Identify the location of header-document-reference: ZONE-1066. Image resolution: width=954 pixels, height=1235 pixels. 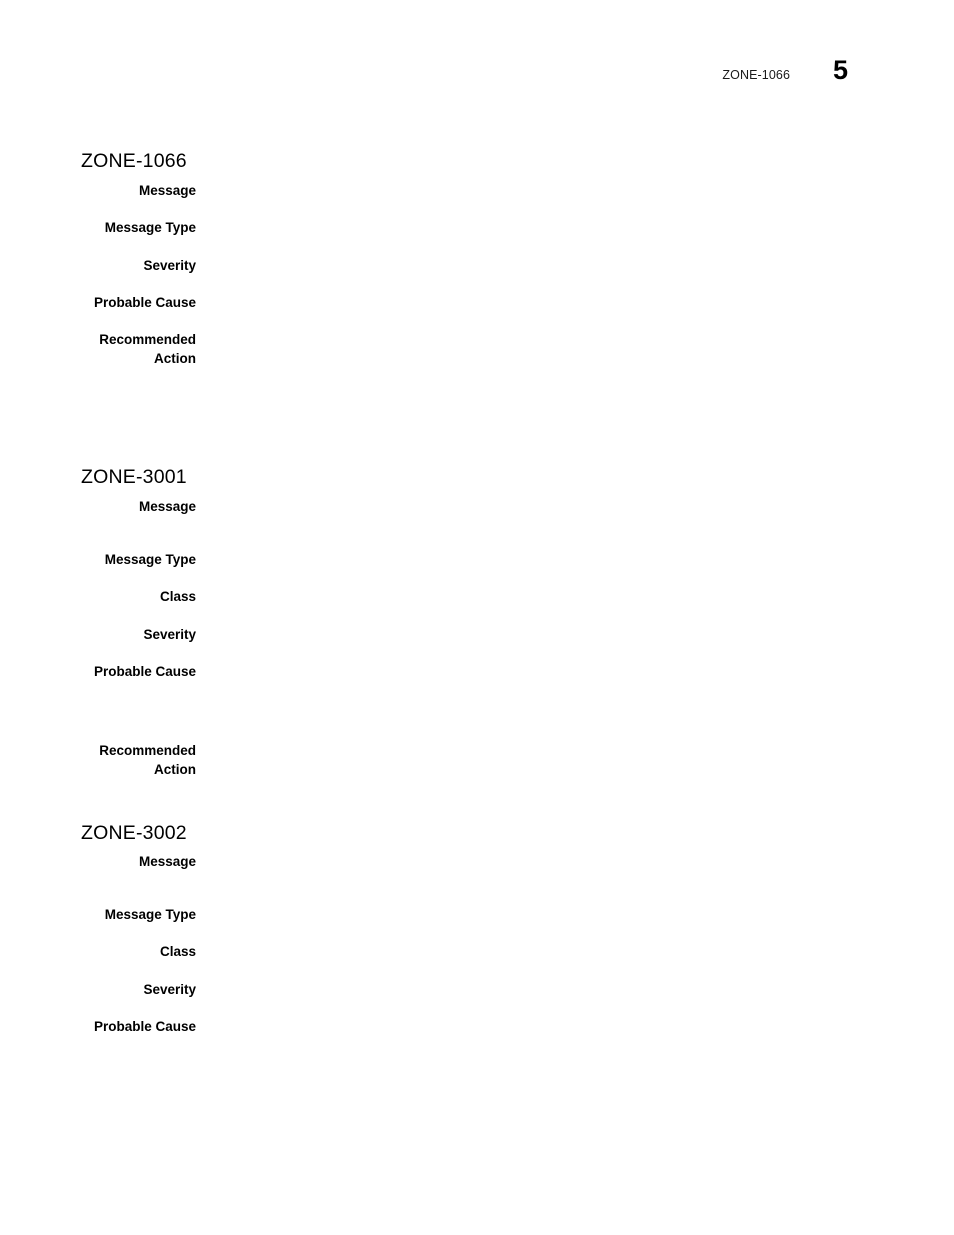
(756, 75).